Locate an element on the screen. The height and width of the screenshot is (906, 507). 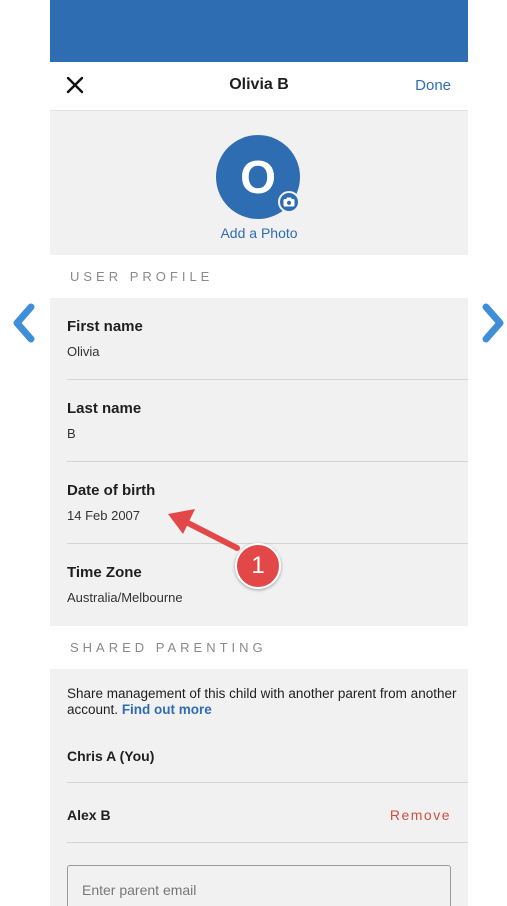
last-name-value: B is located at coordinates (71, 433).